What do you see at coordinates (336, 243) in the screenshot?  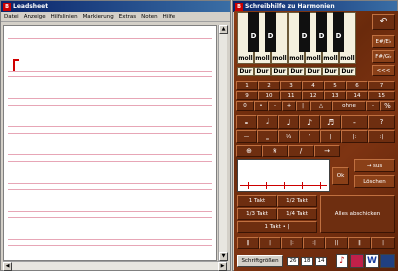 I see `barline-button: ||` at bounding box center [336, 243].